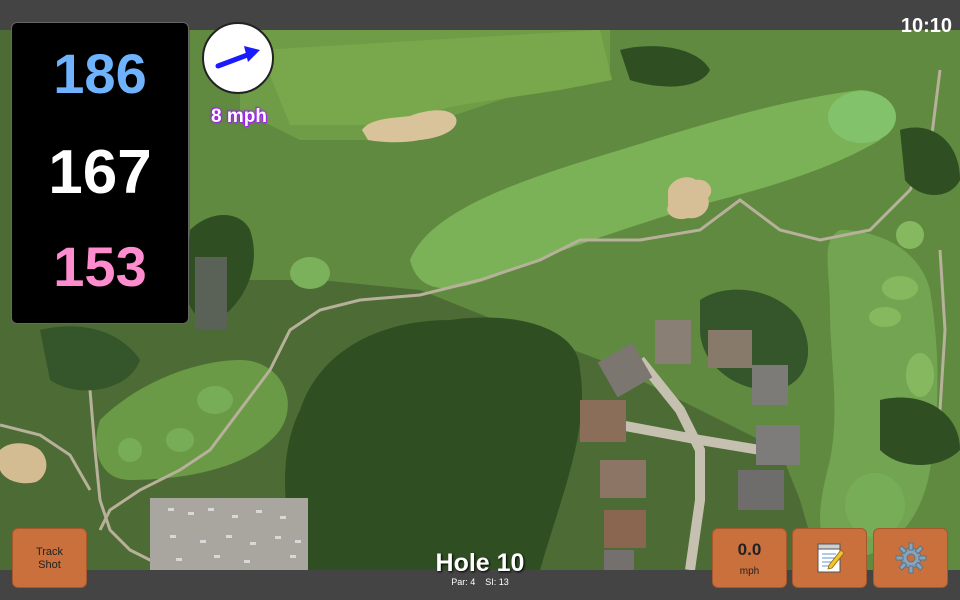 The image size is (960, 600). What do you see at coordinates (463, 582) in the screenshot?
I see `hole-par: Par: 4` at bounding box center [463, 582].